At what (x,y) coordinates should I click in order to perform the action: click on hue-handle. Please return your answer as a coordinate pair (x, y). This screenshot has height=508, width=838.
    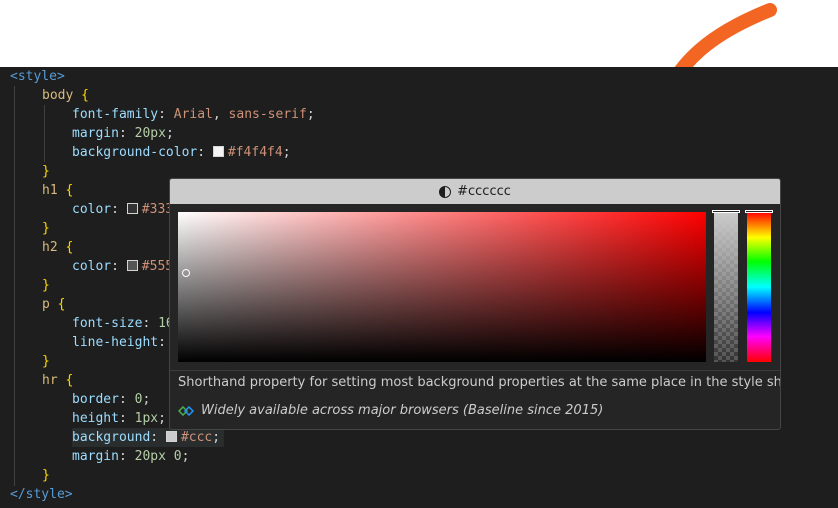
    Looking at the image, I should click on (759, 211).